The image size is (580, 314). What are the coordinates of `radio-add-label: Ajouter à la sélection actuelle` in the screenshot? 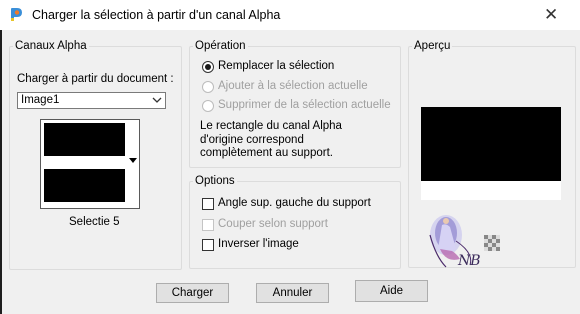 It's located at (293, 86).